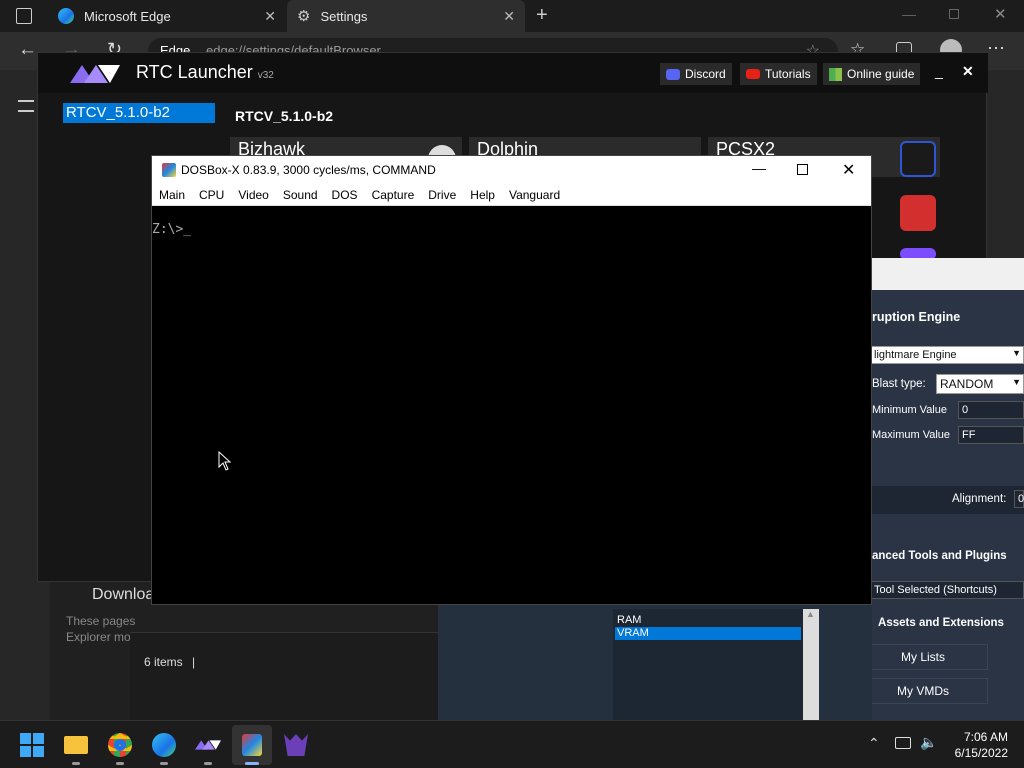 This screenshot has width=1024, height=768. What do you see at coordinates (284, 676) in the screenshot?
I see `explorer-status-bar: 6 items |` at bounding box center [284, 676].